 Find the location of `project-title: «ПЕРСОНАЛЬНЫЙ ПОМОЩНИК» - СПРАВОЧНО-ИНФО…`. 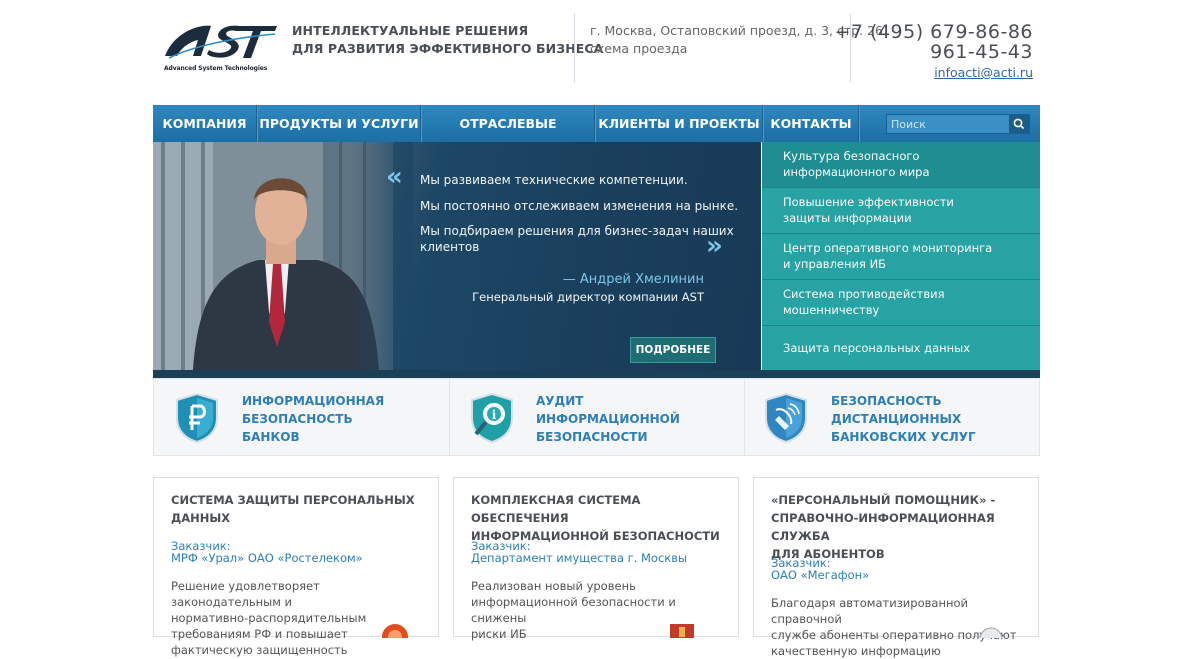

project-title: «ПЕРСОНАЛЬНЫЙ ПОМОЩНИК» - СПРАВОЧНО-ИНФО… is located at coordinates (901, 527).